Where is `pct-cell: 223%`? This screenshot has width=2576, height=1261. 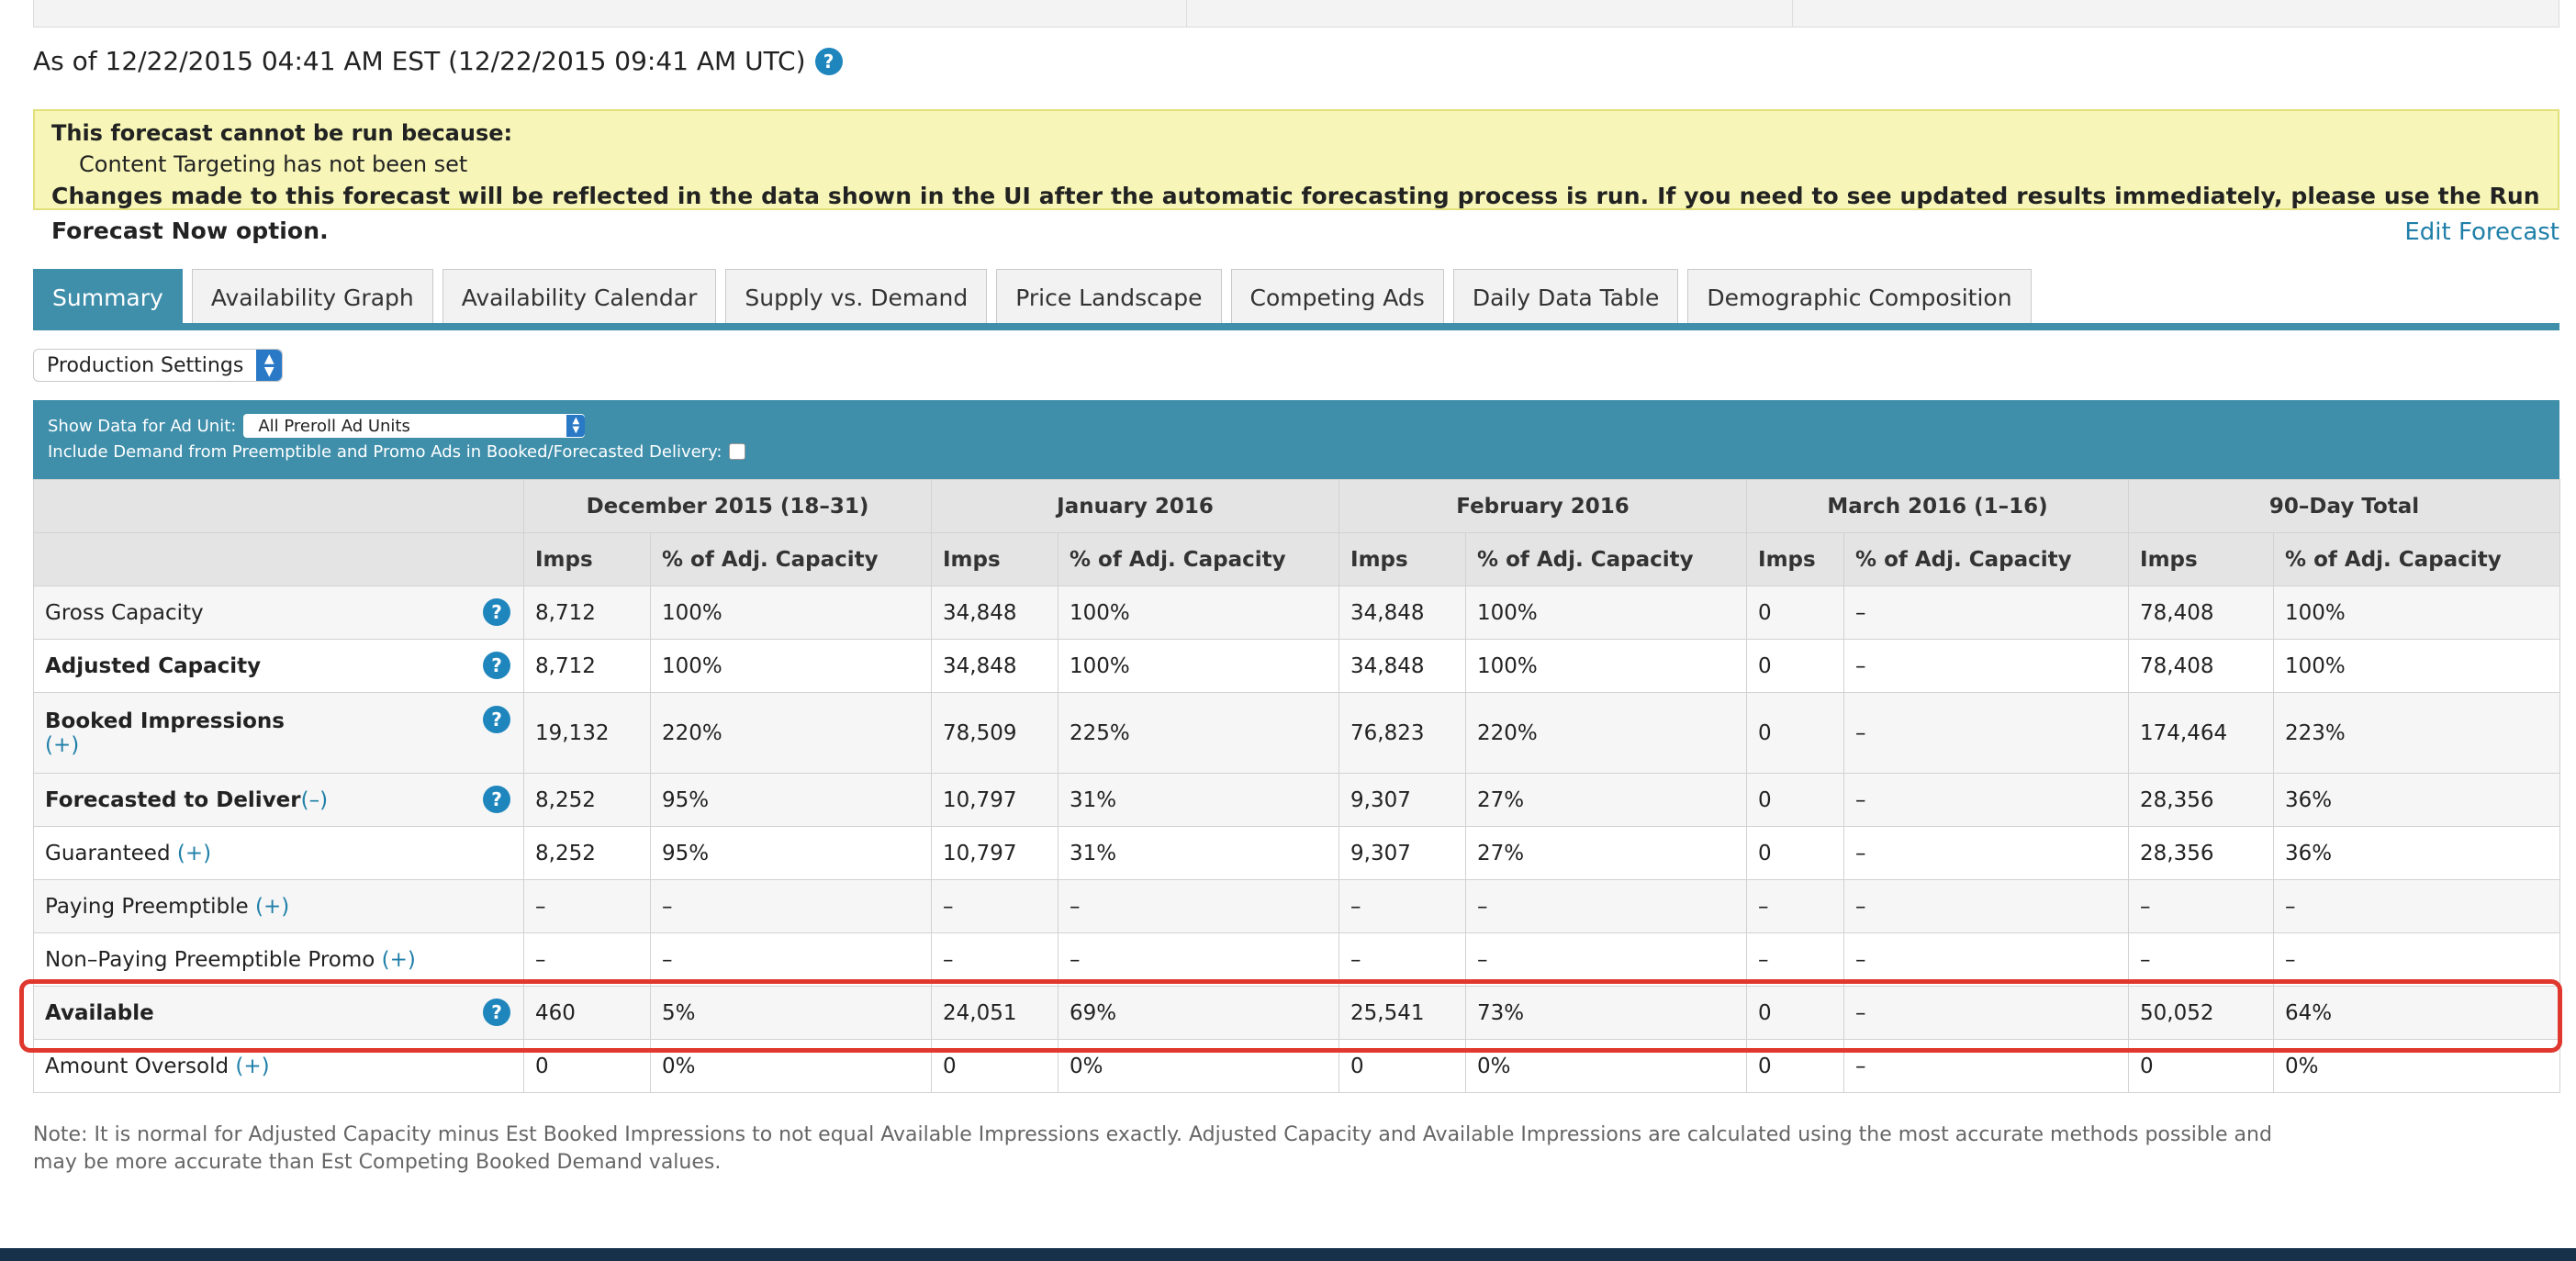 pct-cell: 223% is located at coordinates (2417, 733).